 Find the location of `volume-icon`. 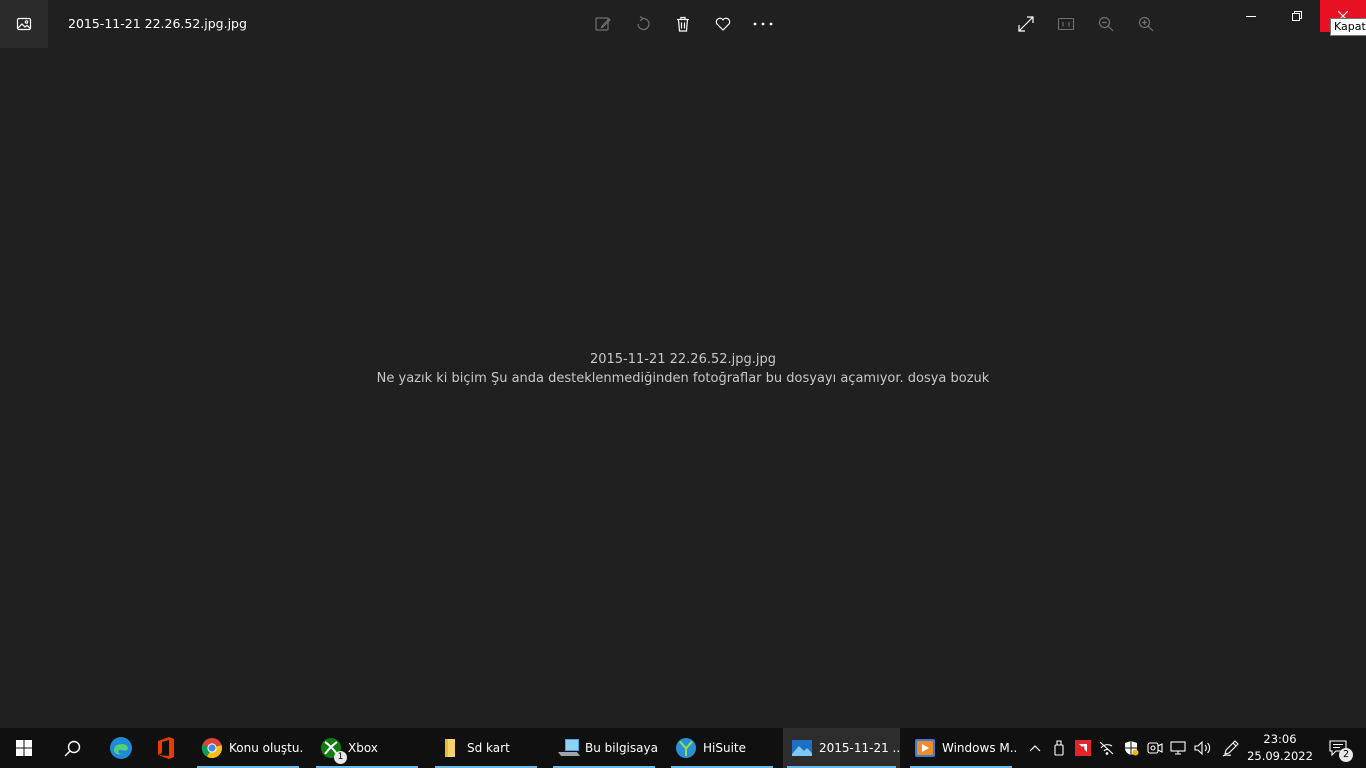

volume-icon is located at coordinates (1202, 748).